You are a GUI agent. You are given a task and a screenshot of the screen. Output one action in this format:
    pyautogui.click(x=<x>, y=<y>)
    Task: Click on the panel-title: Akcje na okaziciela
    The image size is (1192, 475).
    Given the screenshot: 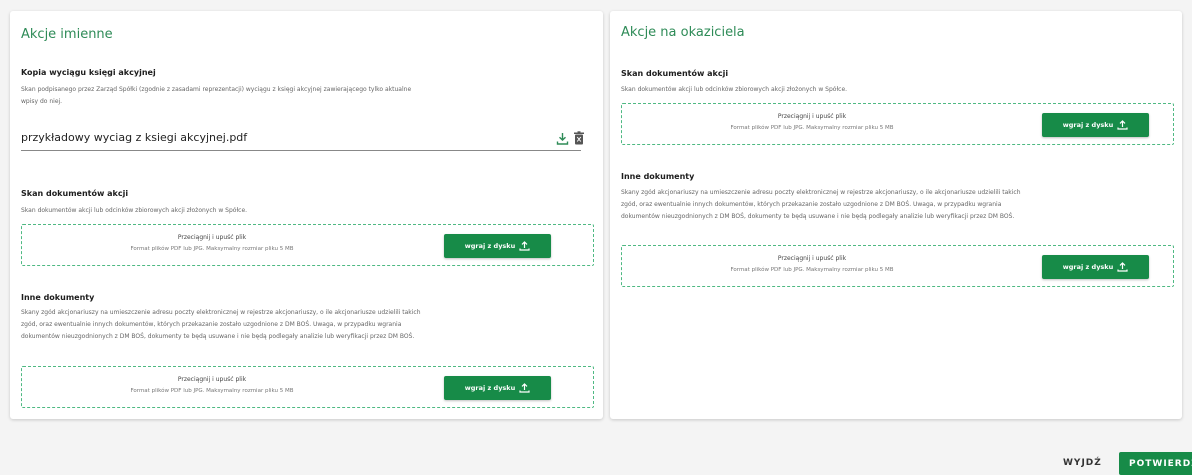 What is the action you would take?
    pyautogui.click(x=683, y=32)
    